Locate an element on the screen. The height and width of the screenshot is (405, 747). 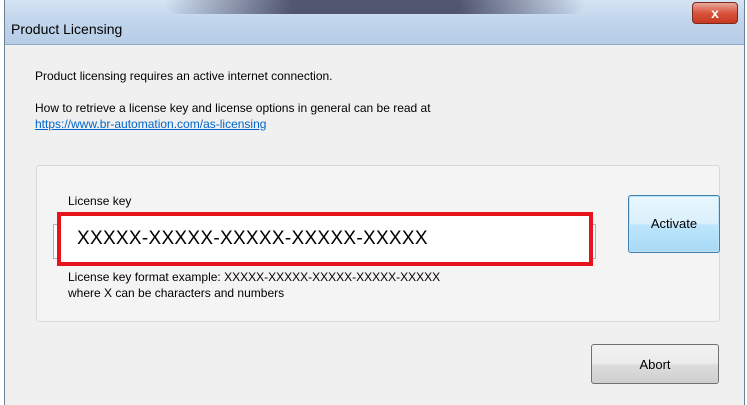
close-button: x is located at coordinates (715, 13).